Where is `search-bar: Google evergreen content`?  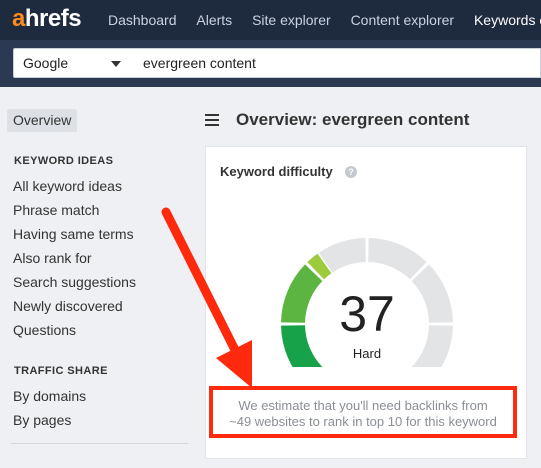 search-bar: Google evergreen content is located at coordinates (270, 63).